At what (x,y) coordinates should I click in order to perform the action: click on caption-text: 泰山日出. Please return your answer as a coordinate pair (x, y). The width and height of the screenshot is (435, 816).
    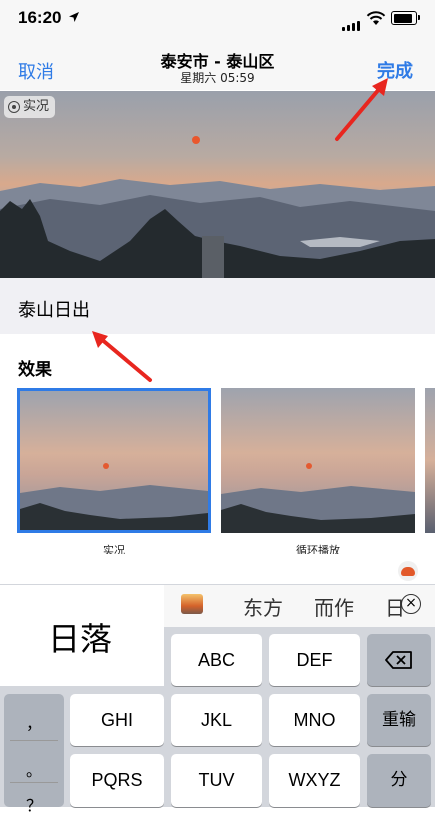
    Looking at the image, I should click on (54, 310).